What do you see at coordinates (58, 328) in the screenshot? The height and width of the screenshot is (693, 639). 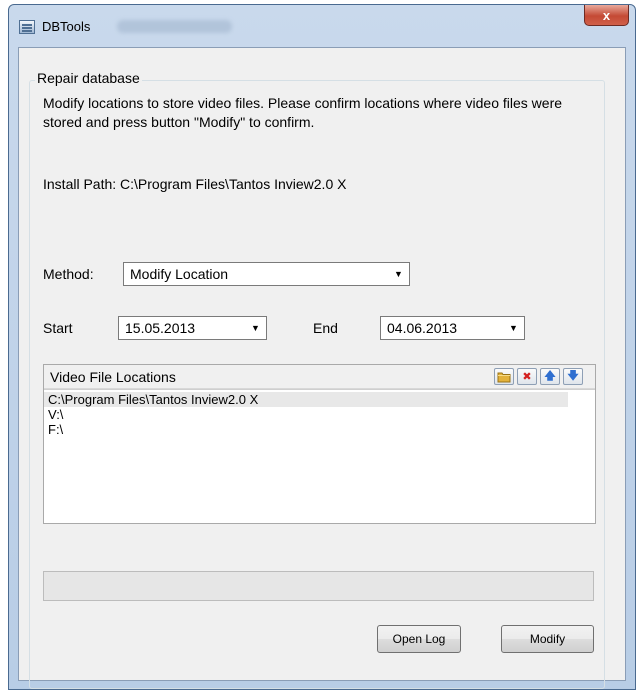 I see `start-label: Start` at bounding box center [58, 328].